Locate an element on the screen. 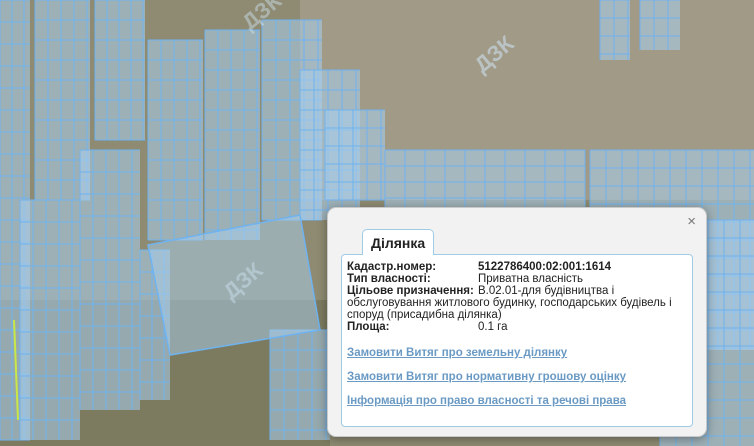  close-icon: × is located at coordinates (691, 222).